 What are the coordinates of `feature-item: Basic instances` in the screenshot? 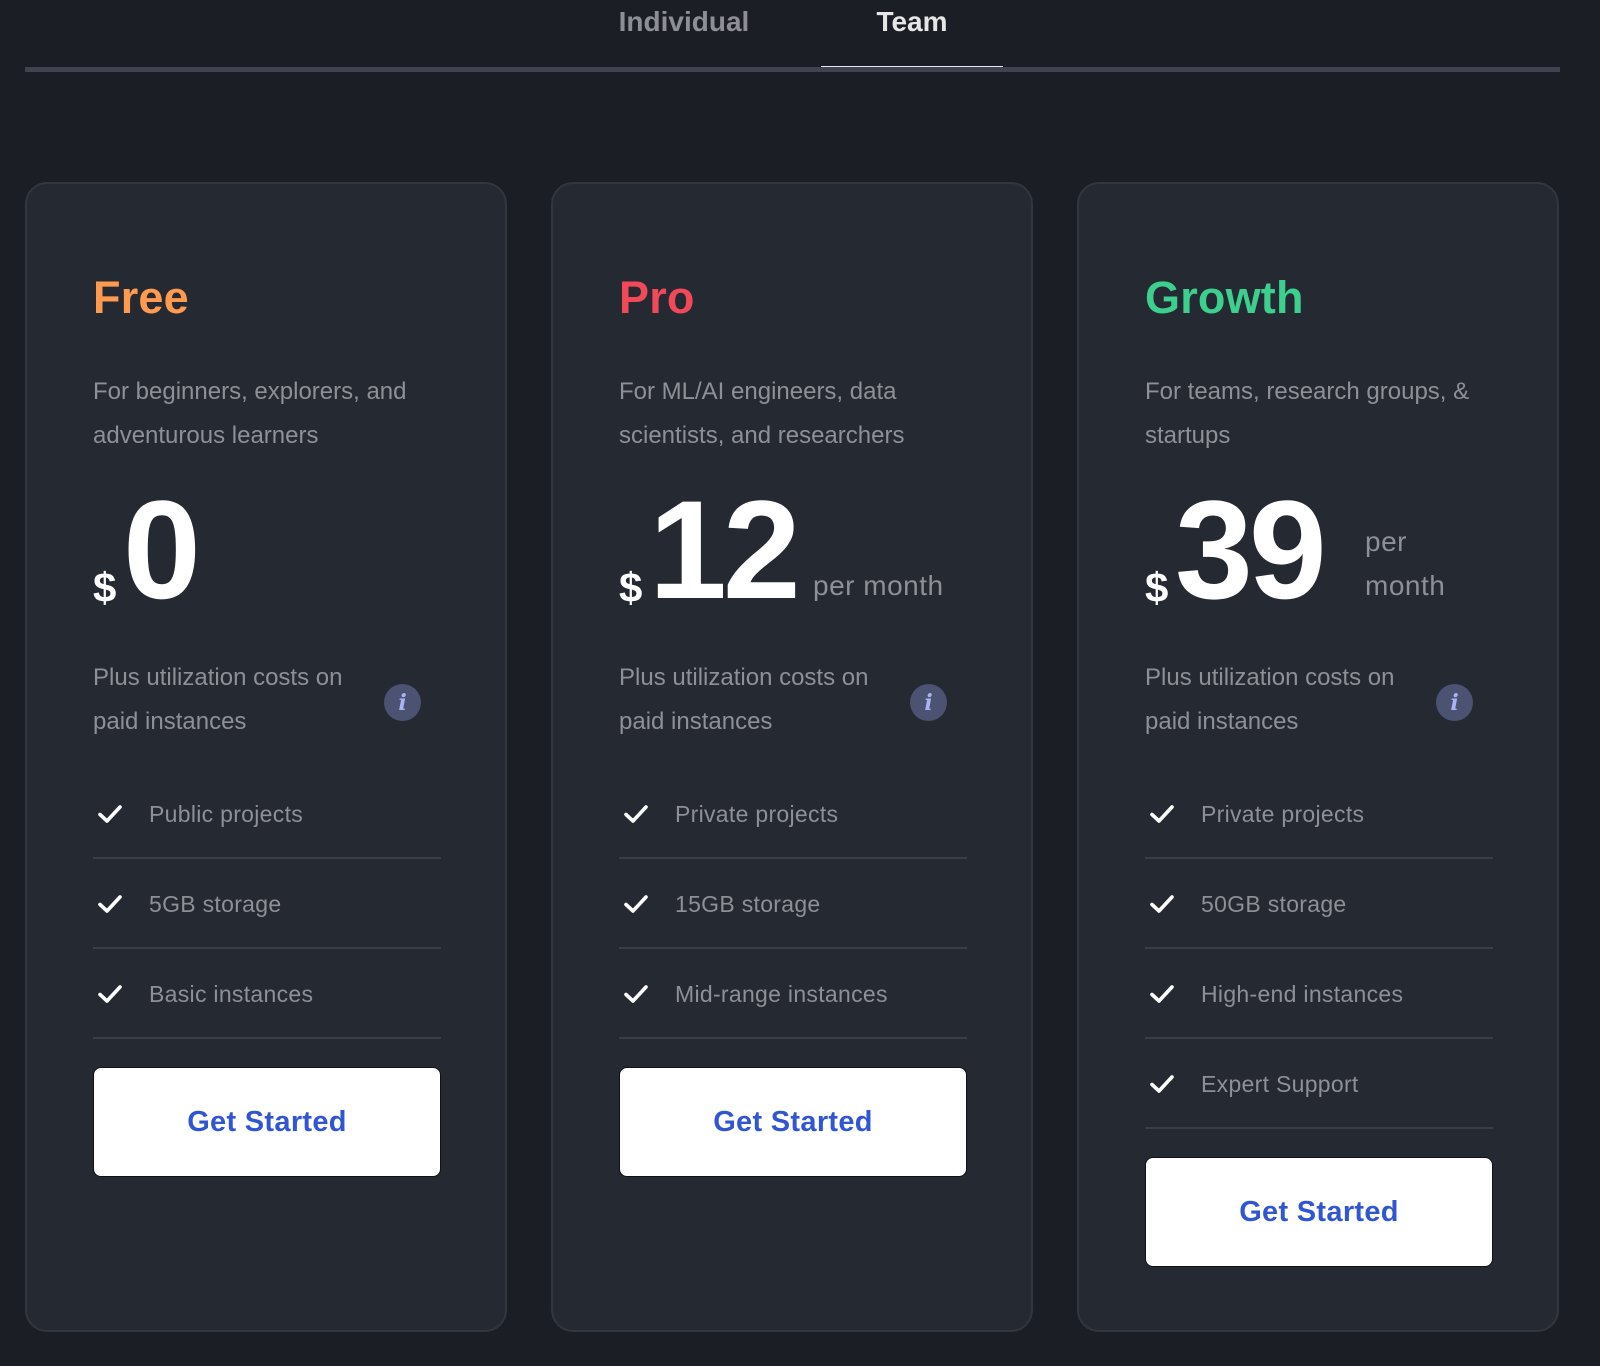 It's located at (267, 994).